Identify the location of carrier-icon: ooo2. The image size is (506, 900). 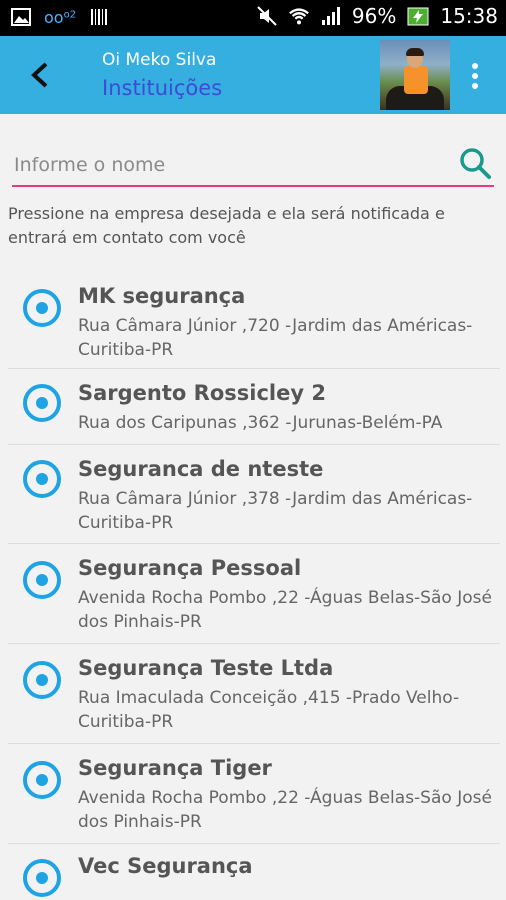
(60, 17).